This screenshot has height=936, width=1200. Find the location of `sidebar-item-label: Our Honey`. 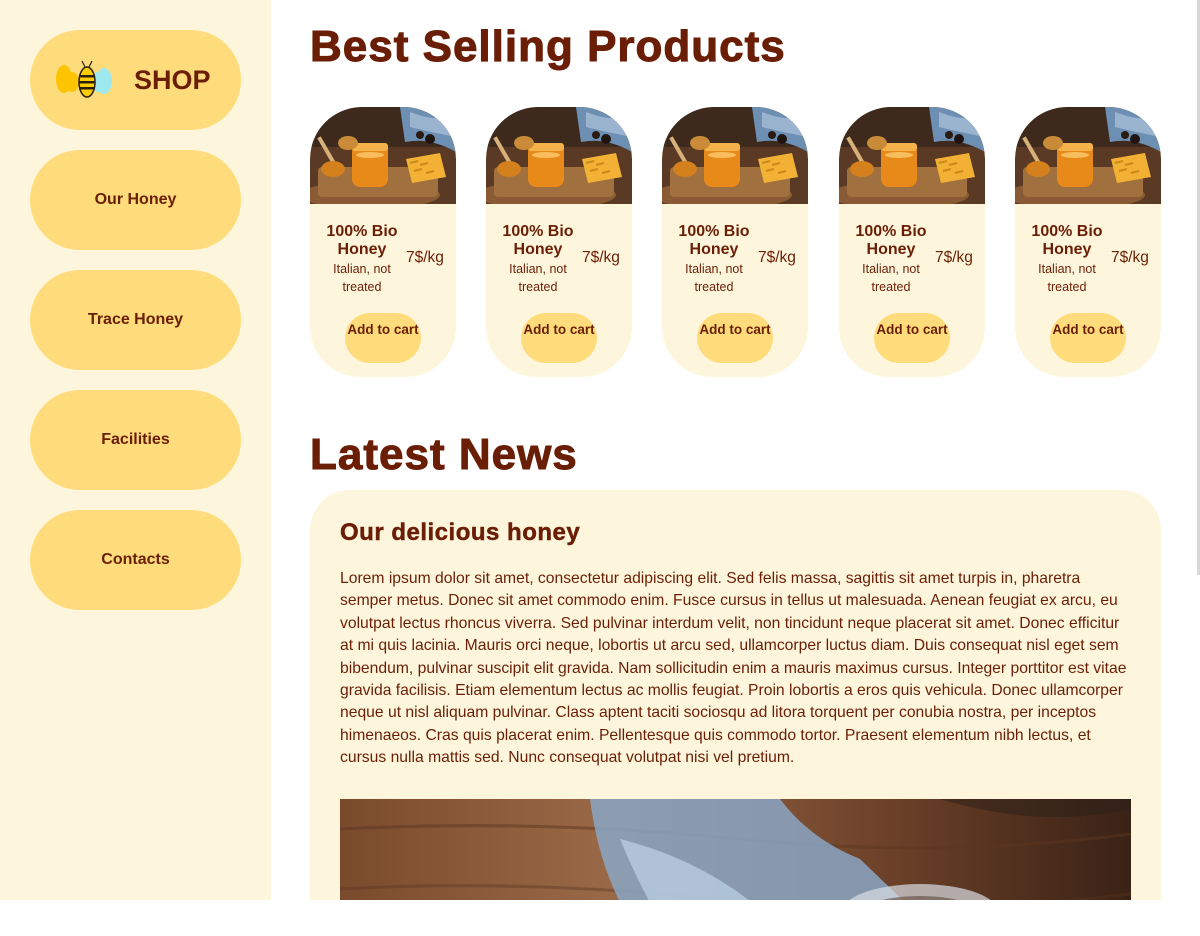

sidebar-item-label: Our Honey is located at coordinates (135, 199).